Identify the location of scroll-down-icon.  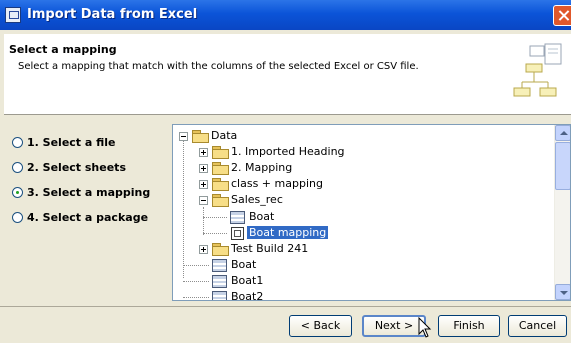
(562, 292).